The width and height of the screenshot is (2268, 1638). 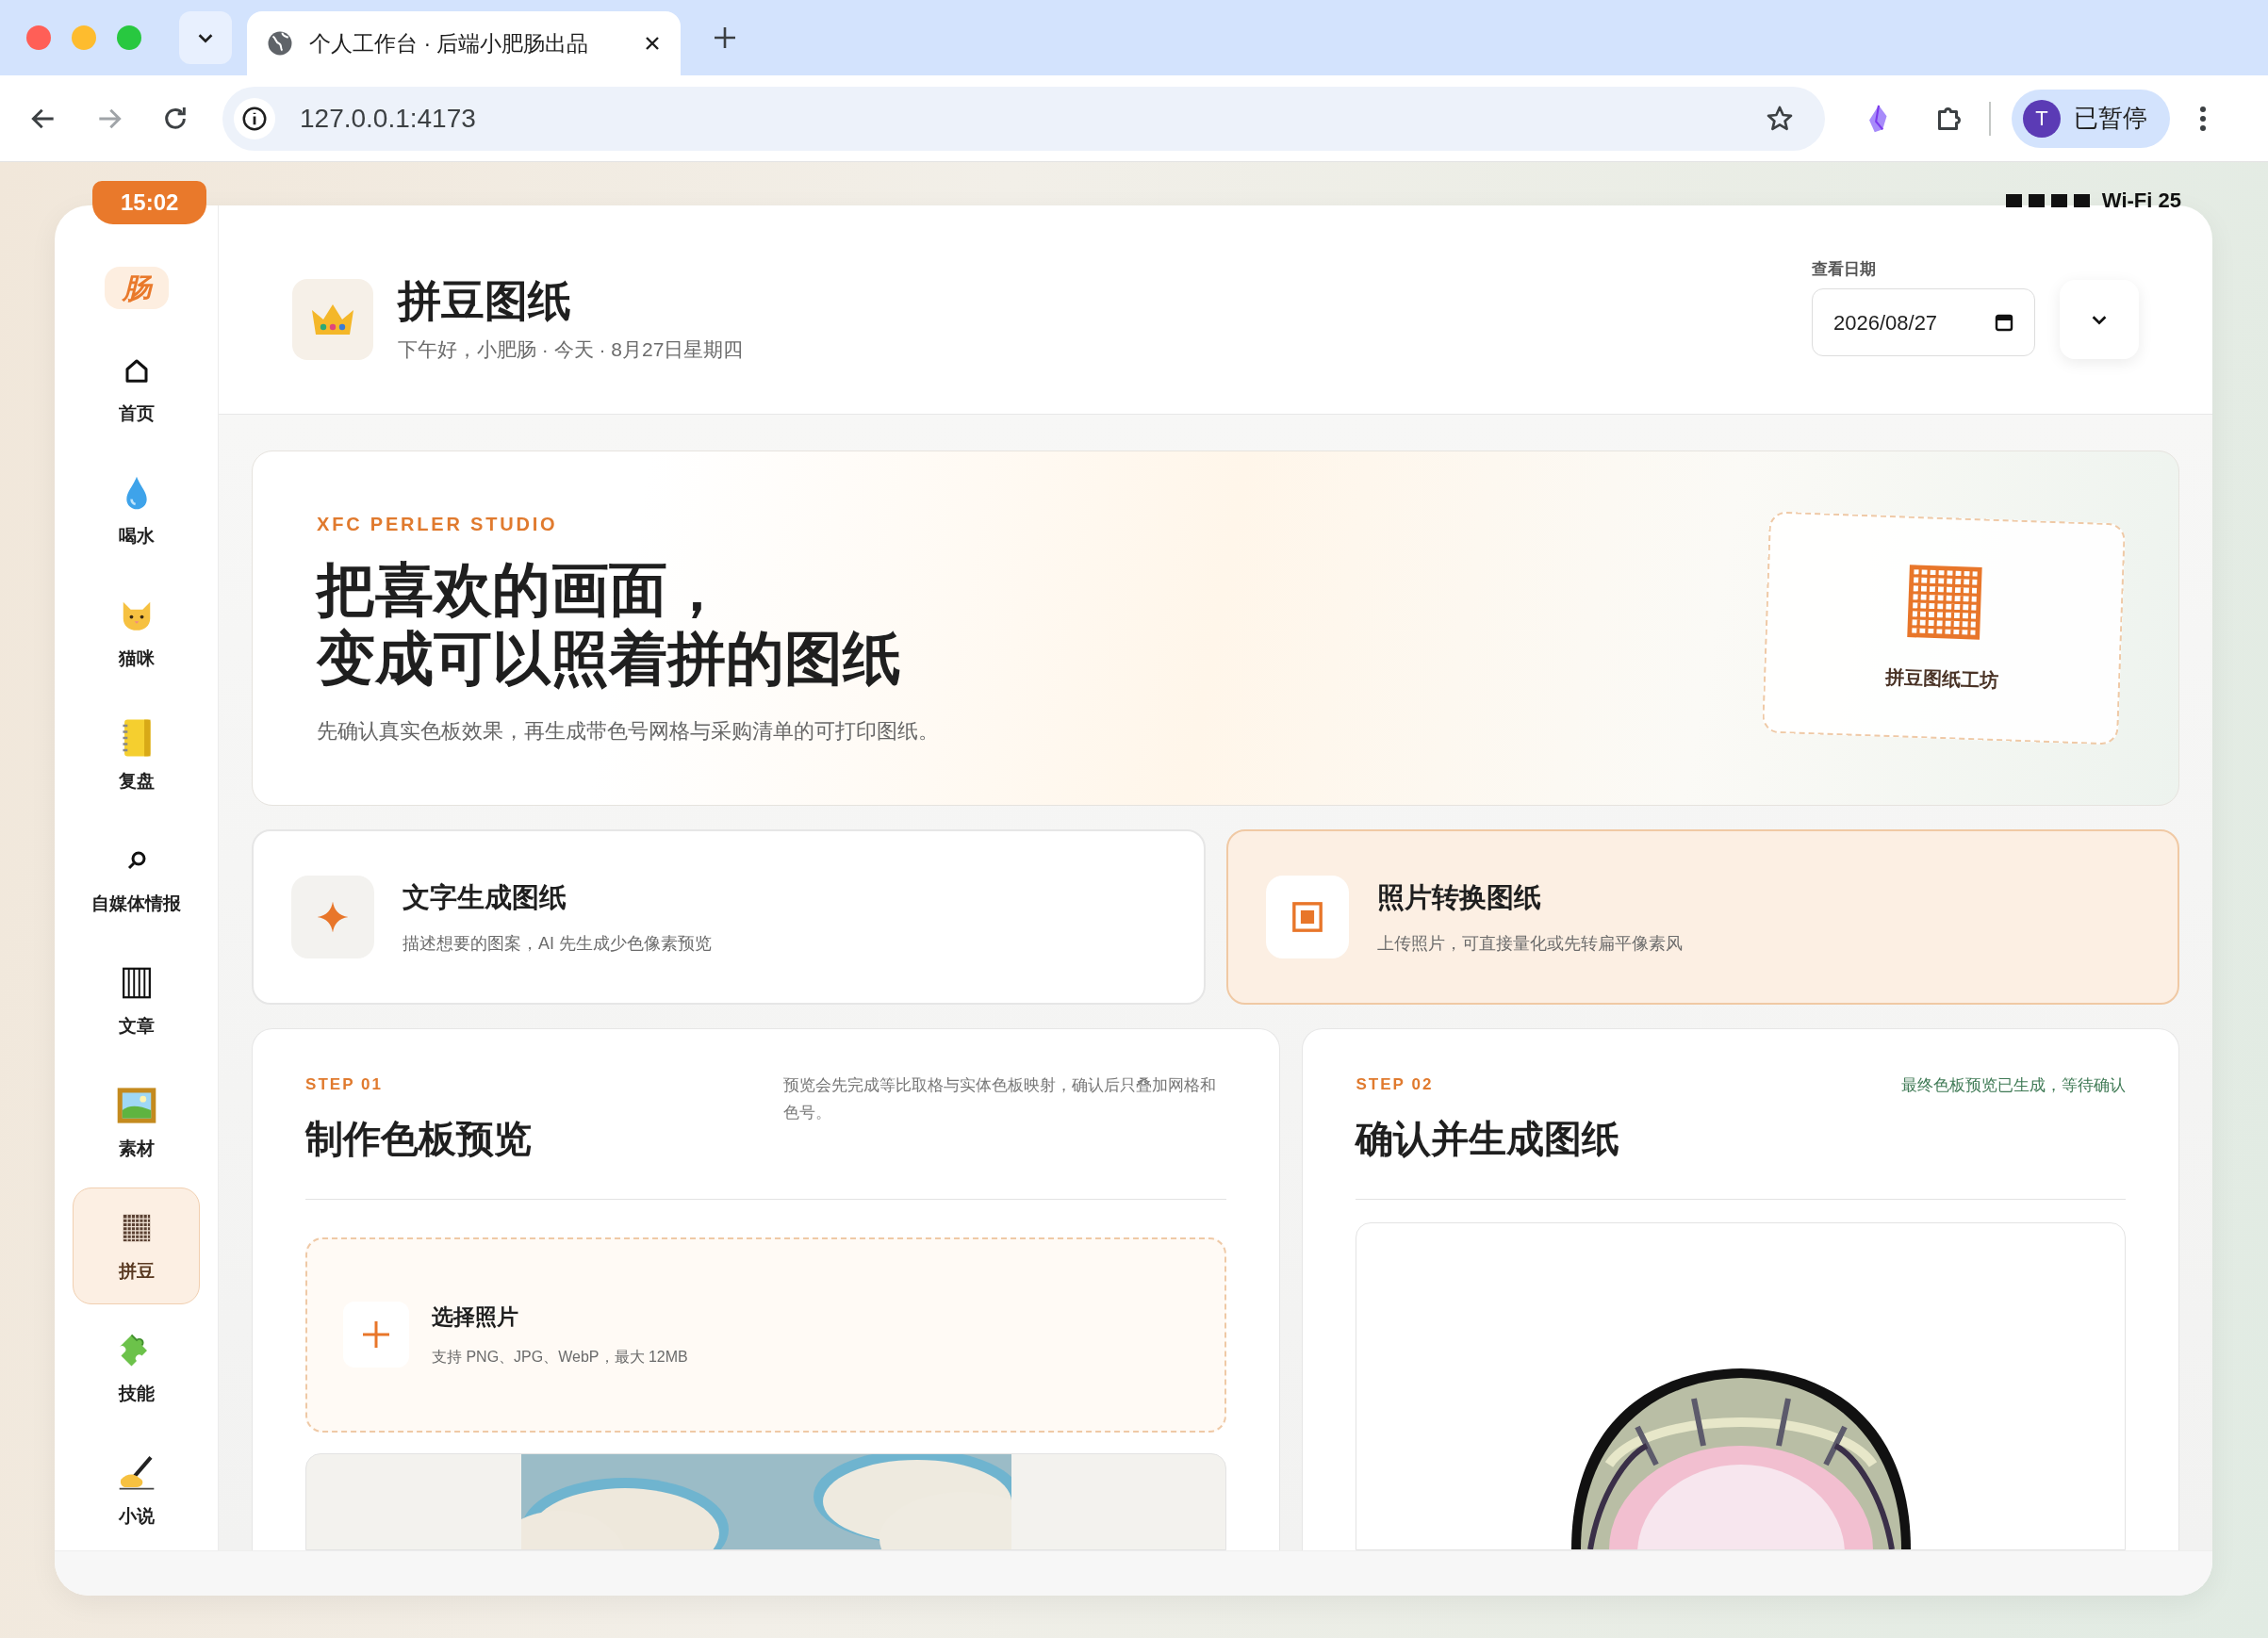 I want to click on nav-item: 小说, so click(x=137, y=1491).